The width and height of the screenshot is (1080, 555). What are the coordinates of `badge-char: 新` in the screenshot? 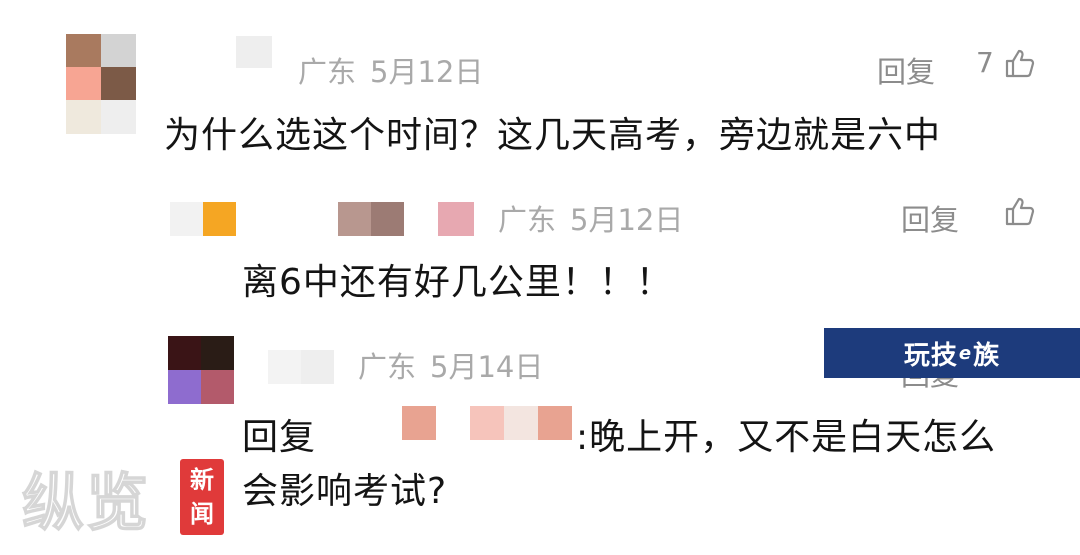 It's located at (202, 480).